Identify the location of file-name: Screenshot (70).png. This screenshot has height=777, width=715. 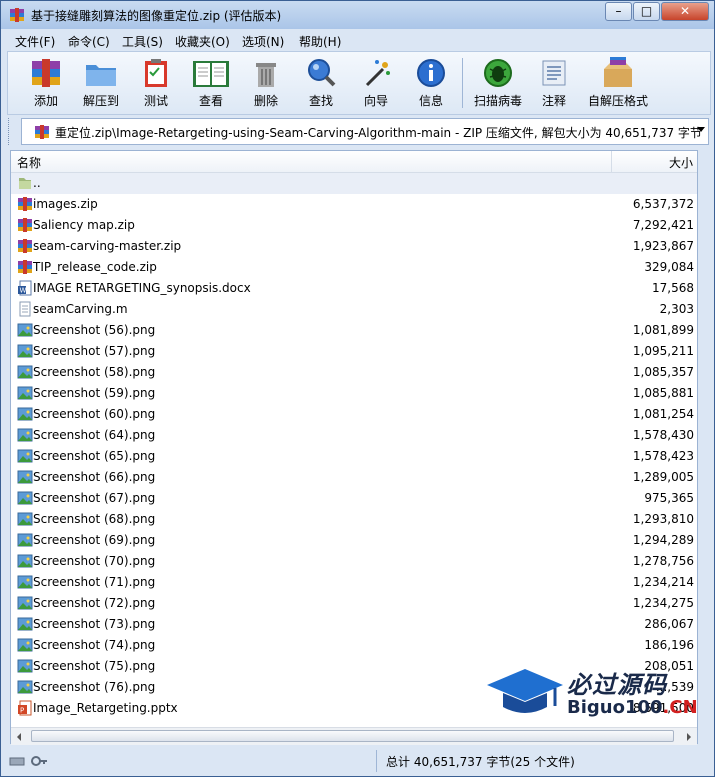
(94, 561).